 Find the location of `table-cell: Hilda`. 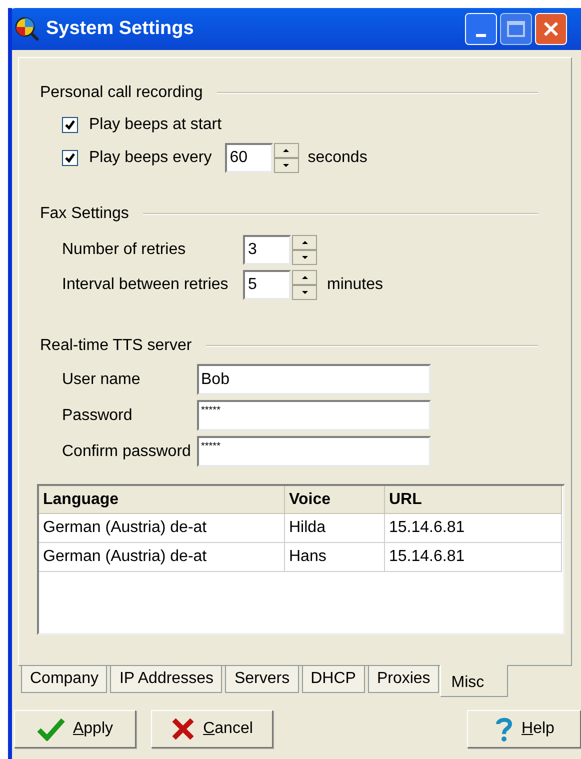

table-cell: Hilda is located at coordinates (335, 528).